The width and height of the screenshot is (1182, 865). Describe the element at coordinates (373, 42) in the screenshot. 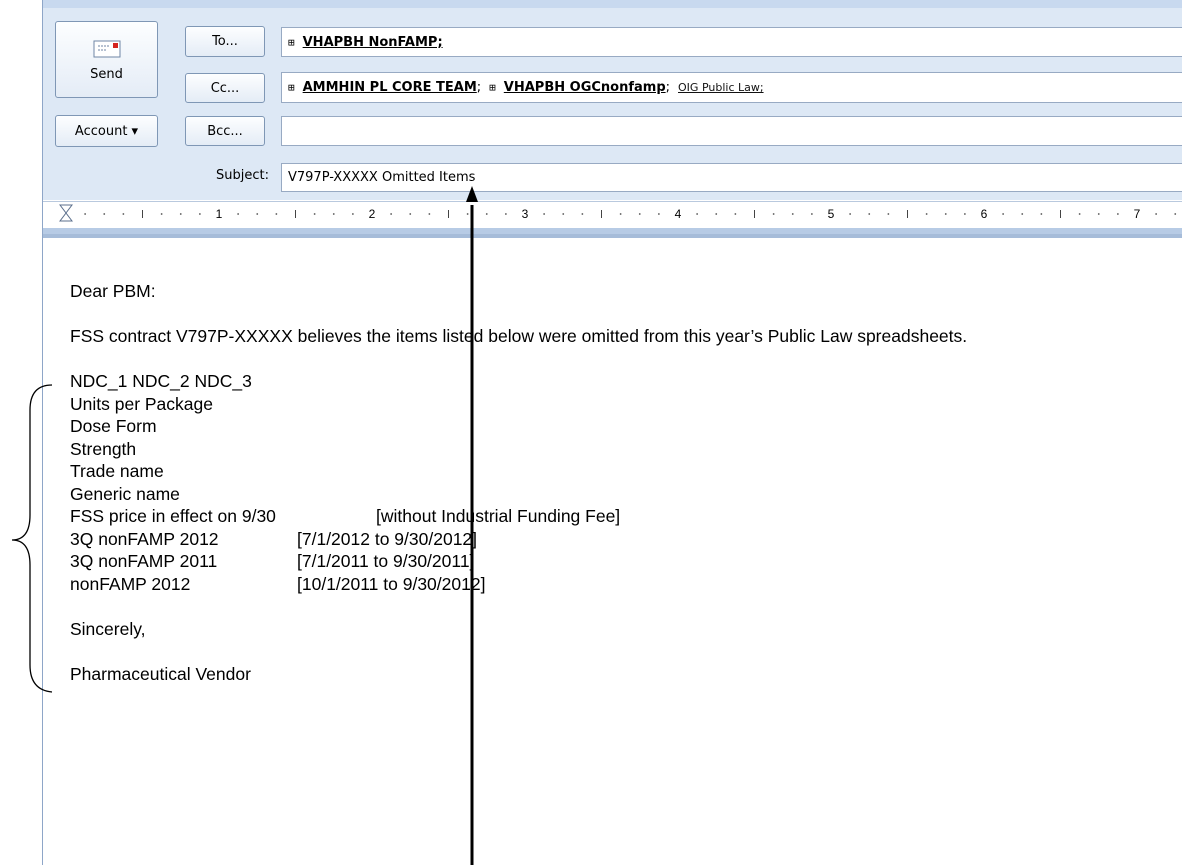

I see `recipient-to-1: VHAPBH NonFAMP;` at that location.